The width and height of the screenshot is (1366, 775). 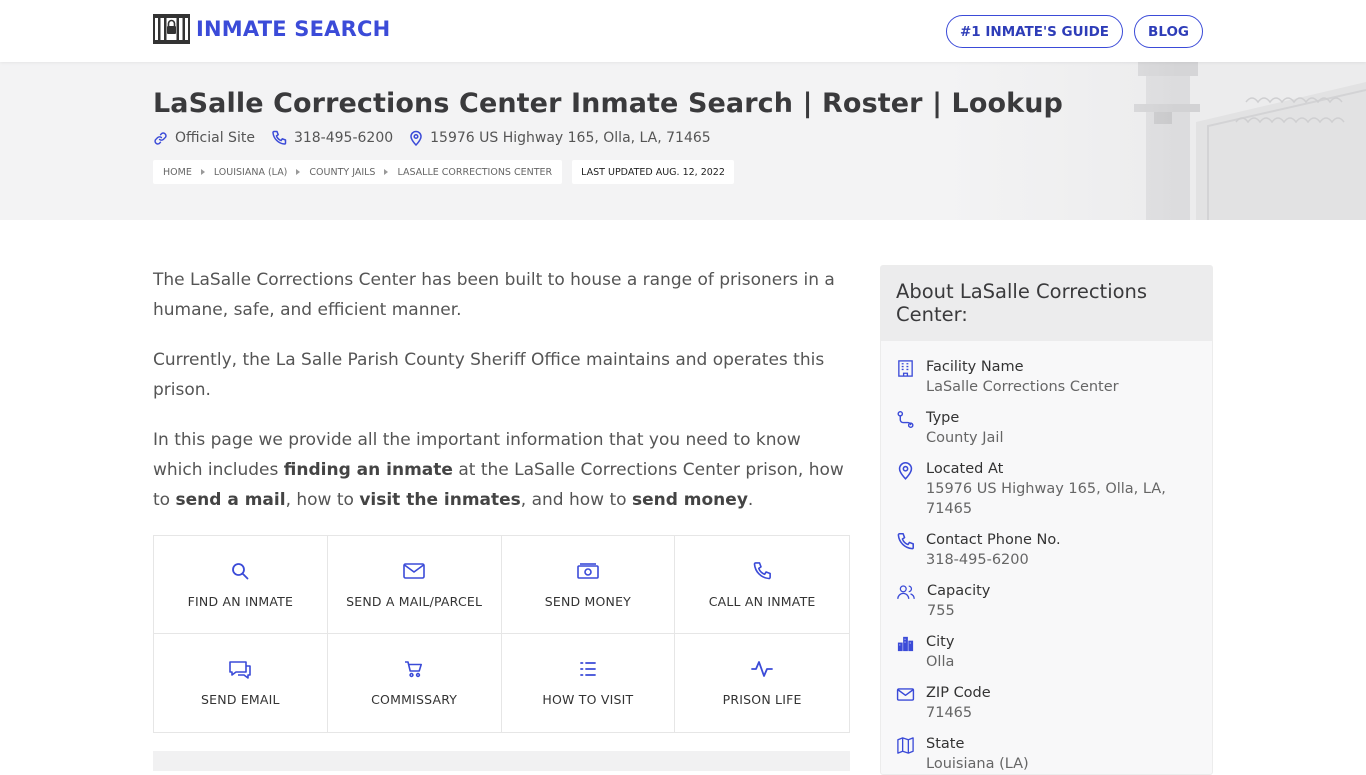 I want to click on brand-name: INMATE SEARCH, so click(x=293, y=29).